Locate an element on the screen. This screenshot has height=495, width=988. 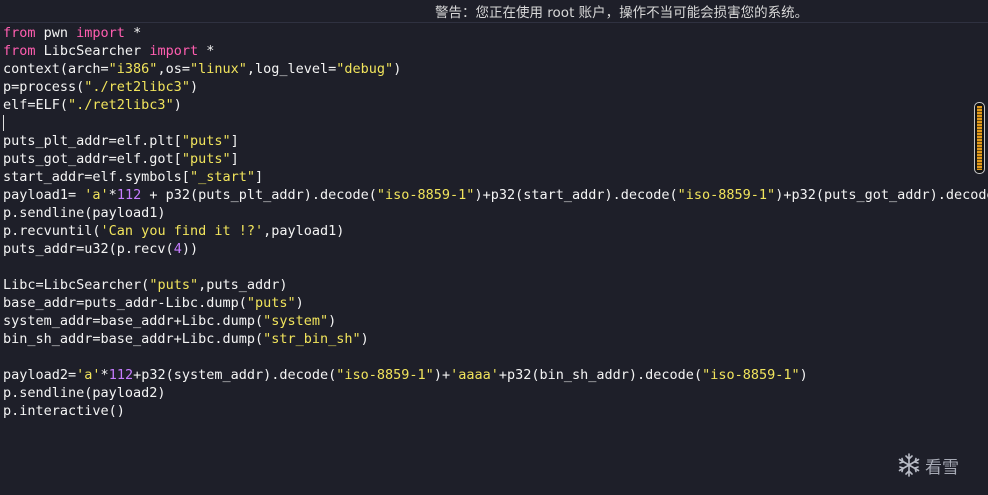
code-token: "debug" is located at coordinates (365, 69).